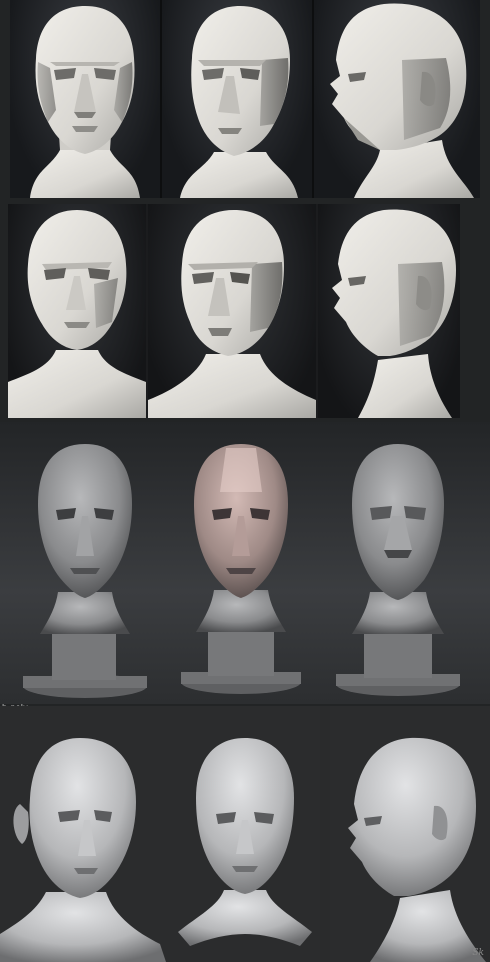 The image size is (490, 962). What do you see at coordinates (478, 953) in the screenshot?
I see `artist-signature: Sk` at bounding box center [478, 953].